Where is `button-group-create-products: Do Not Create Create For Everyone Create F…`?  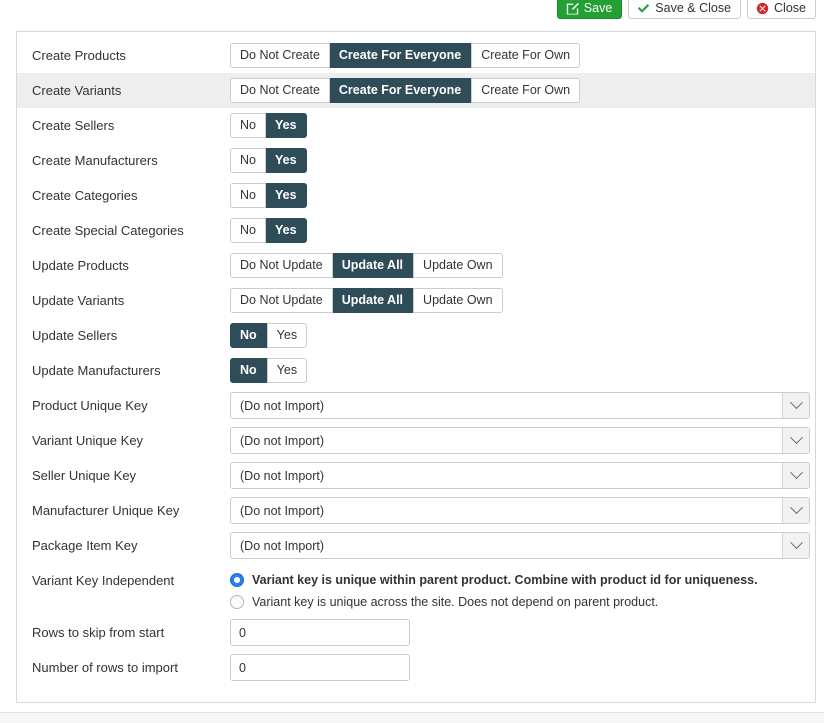
button-group-create-products: Do Not Create Create For Everyone Create F… is located at coordinates (405, 55).